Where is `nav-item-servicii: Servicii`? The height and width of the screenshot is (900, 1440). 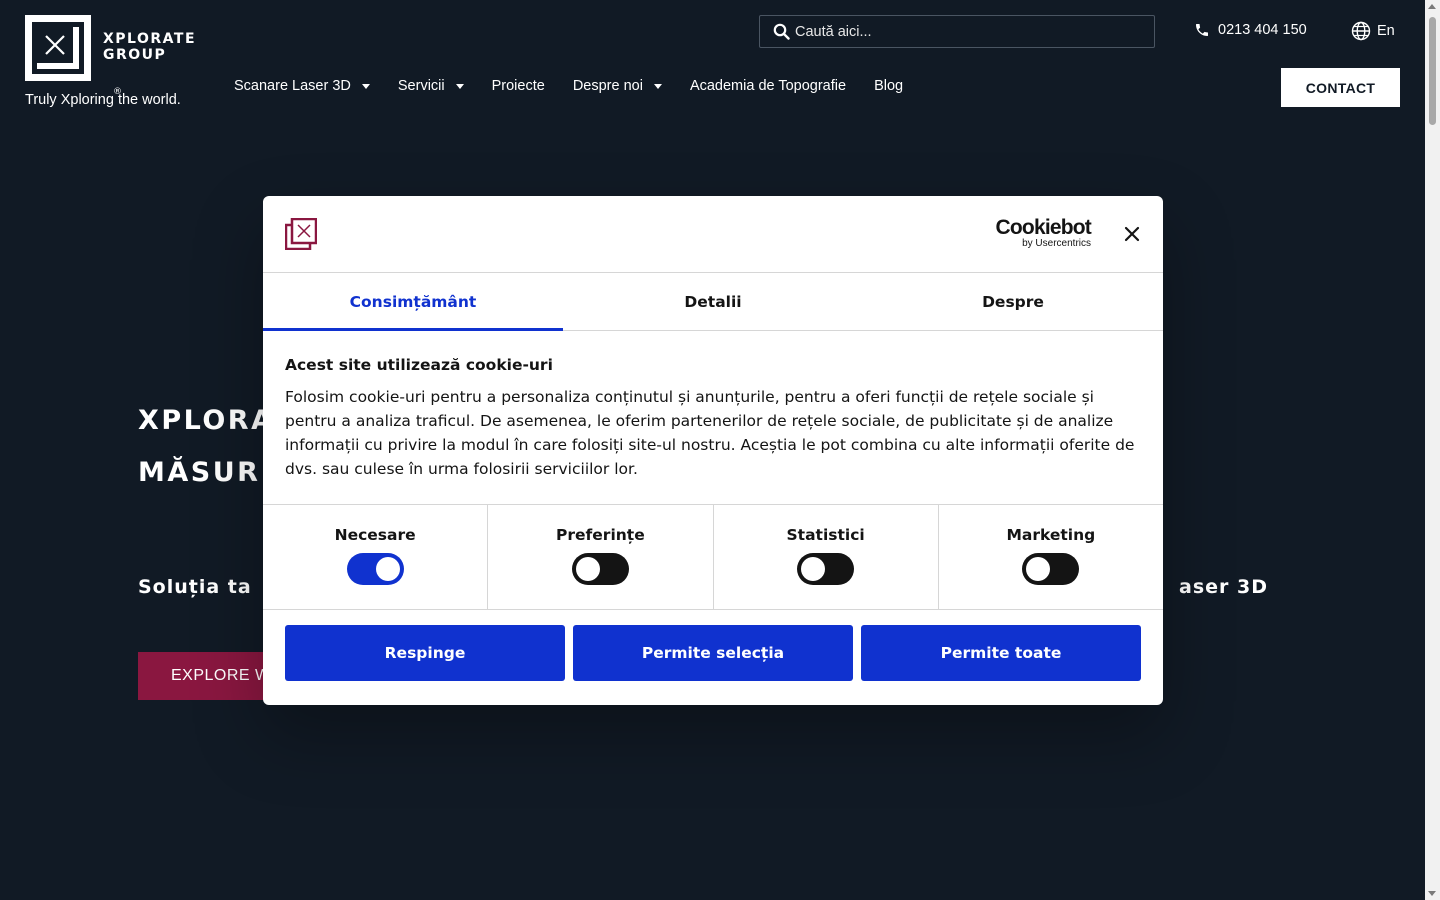
nav-item-servicii: Servicii is located at coordinates (431, 86).